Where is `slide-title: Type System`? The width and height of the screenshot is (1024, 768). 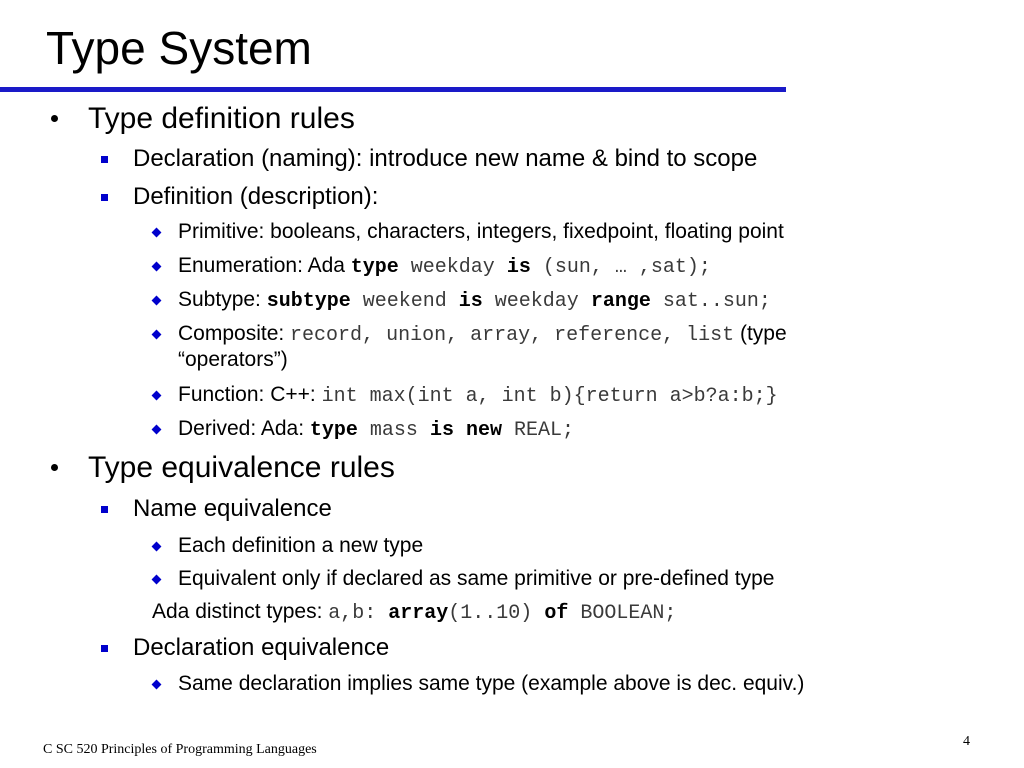
slide-title: Type System is located at coordinates (179, 48).